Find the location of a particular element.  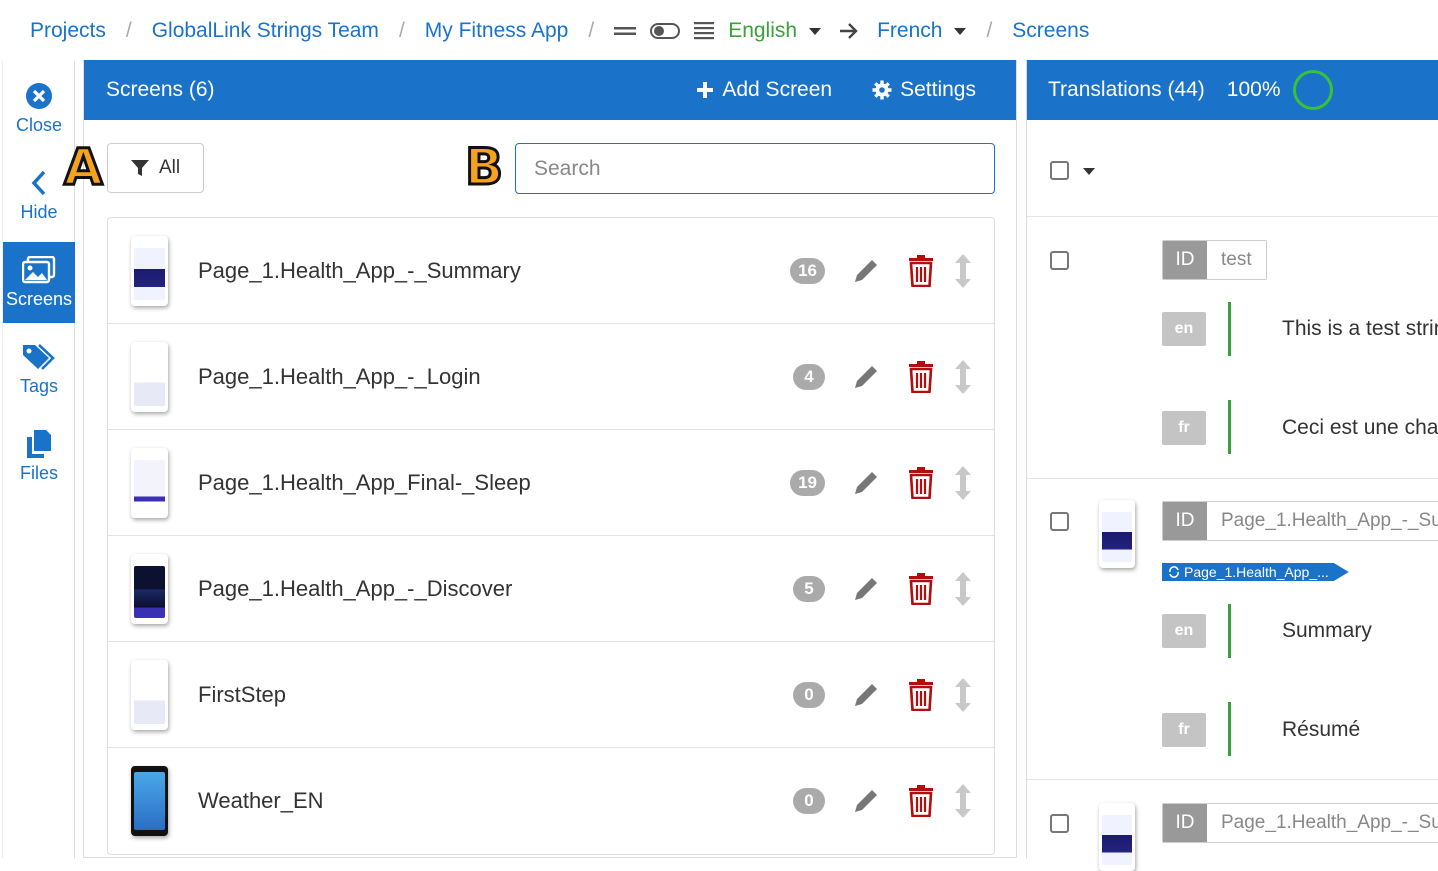

filter-button: All is located at coordinates (155, 168).